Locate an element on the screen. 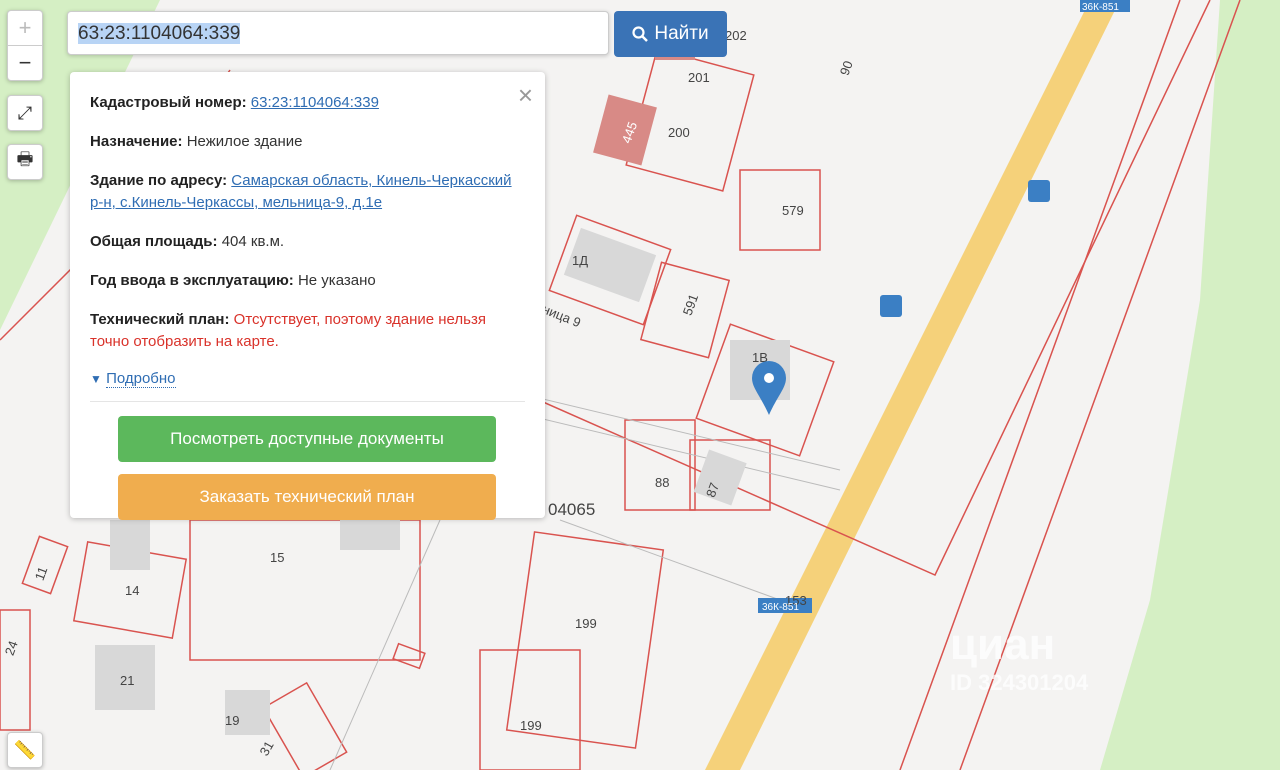  map-label: 21 is located at coordinates (127, 680).